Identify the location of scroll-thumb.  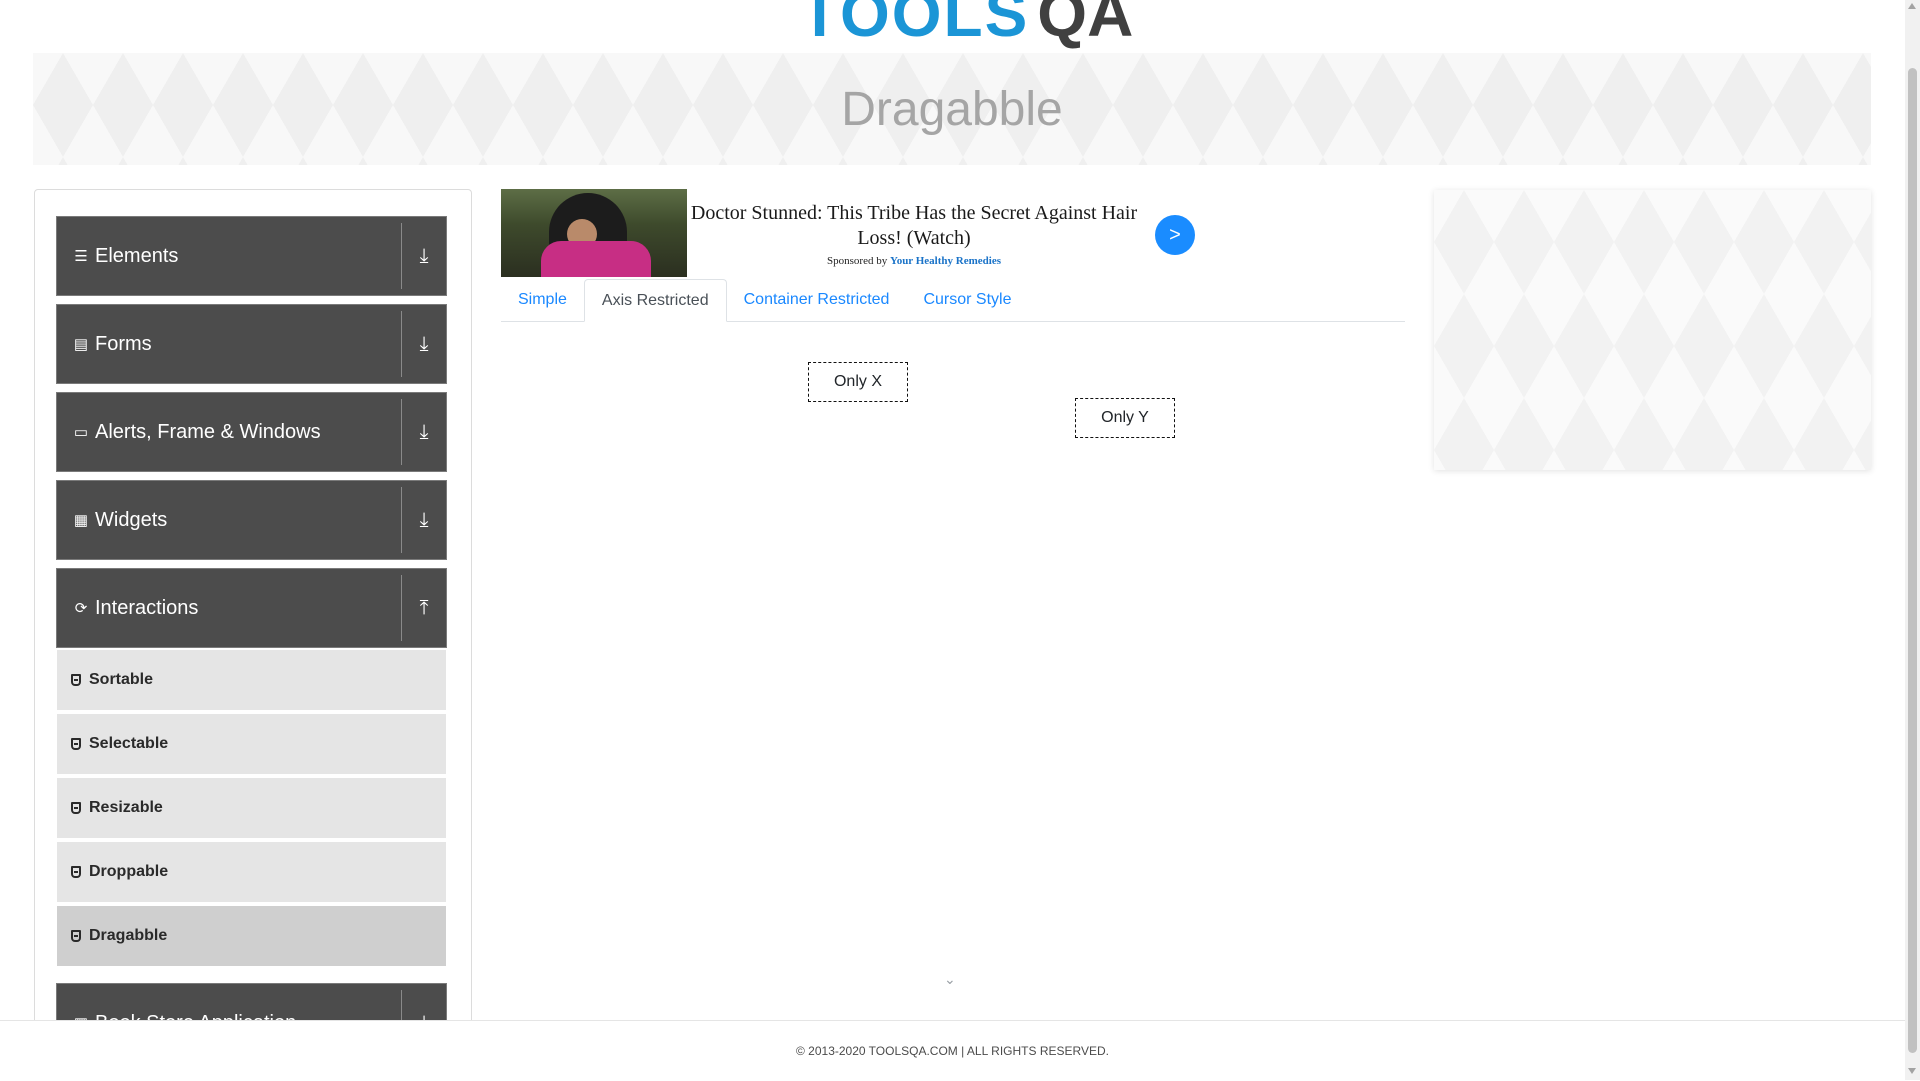
(1912, 560).